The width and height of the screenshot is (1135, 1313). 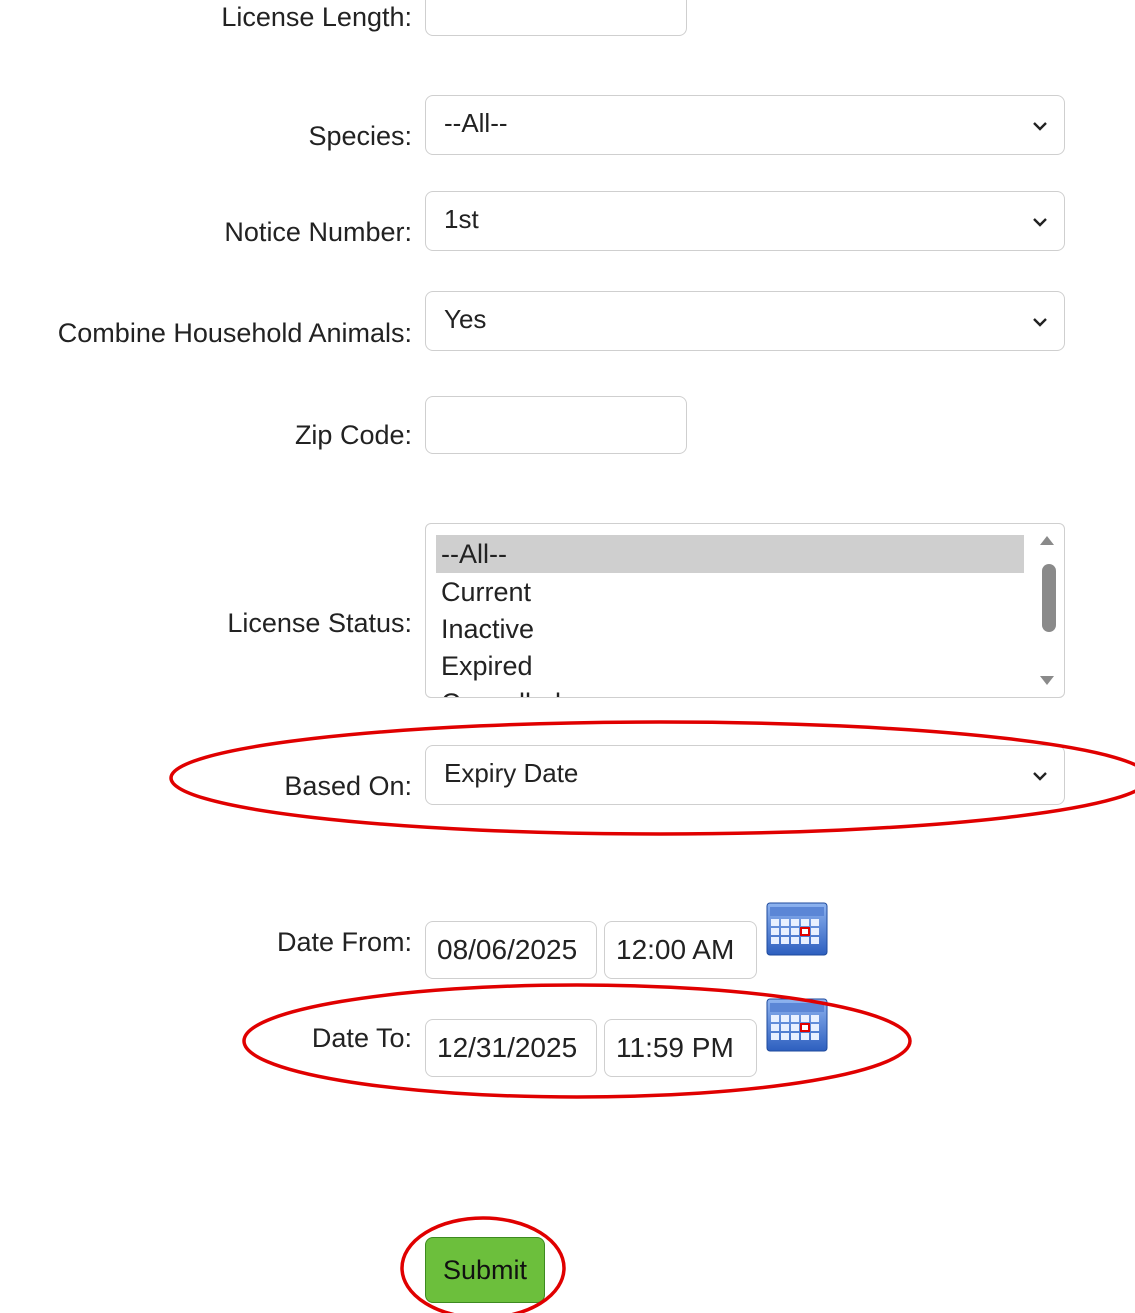 What do you see at coordinates (730, 666) in the screenshot?
I see `list-item: Expired` at bounding box center [730, 666].